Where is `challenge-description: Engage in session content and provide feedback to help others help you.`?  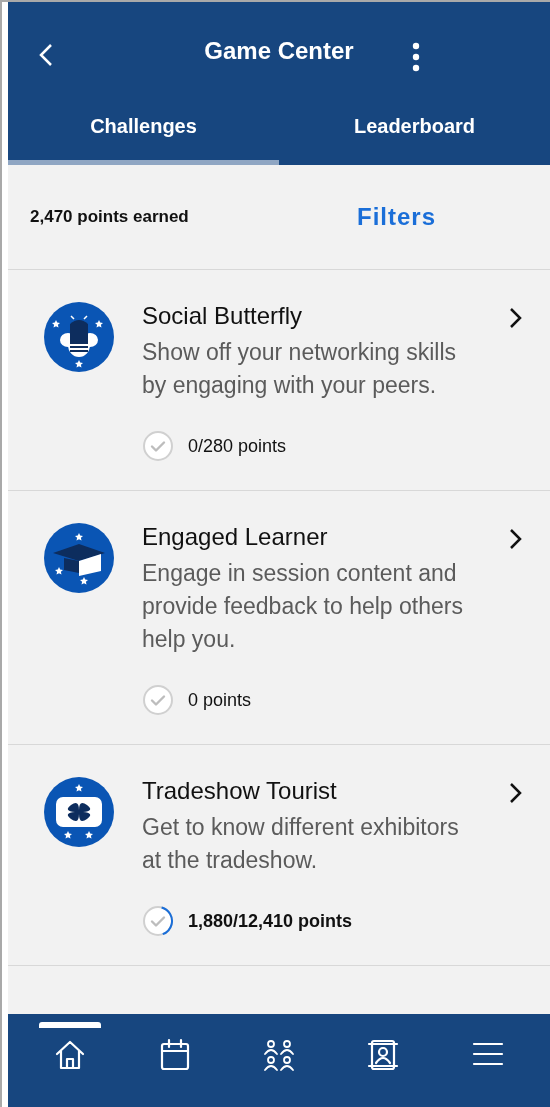
challenge-description: Engage in session content and provide feedback to help others help you. is located at coordinates (303, 606).